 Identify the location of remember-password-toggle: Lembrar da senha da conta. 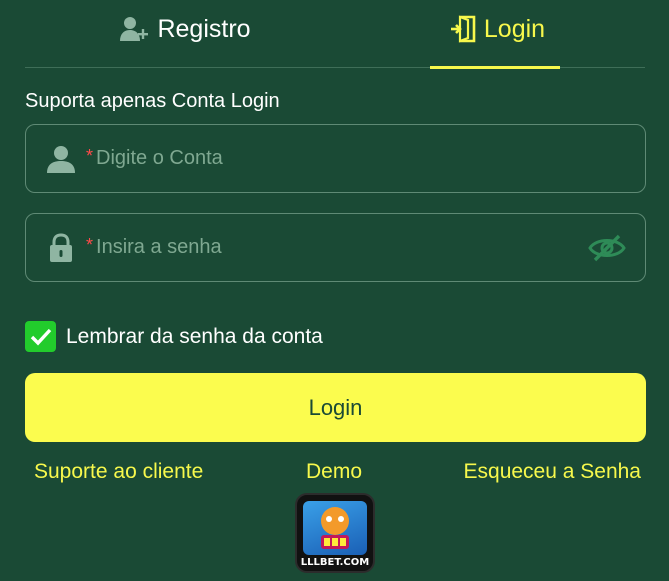
(174, 336).